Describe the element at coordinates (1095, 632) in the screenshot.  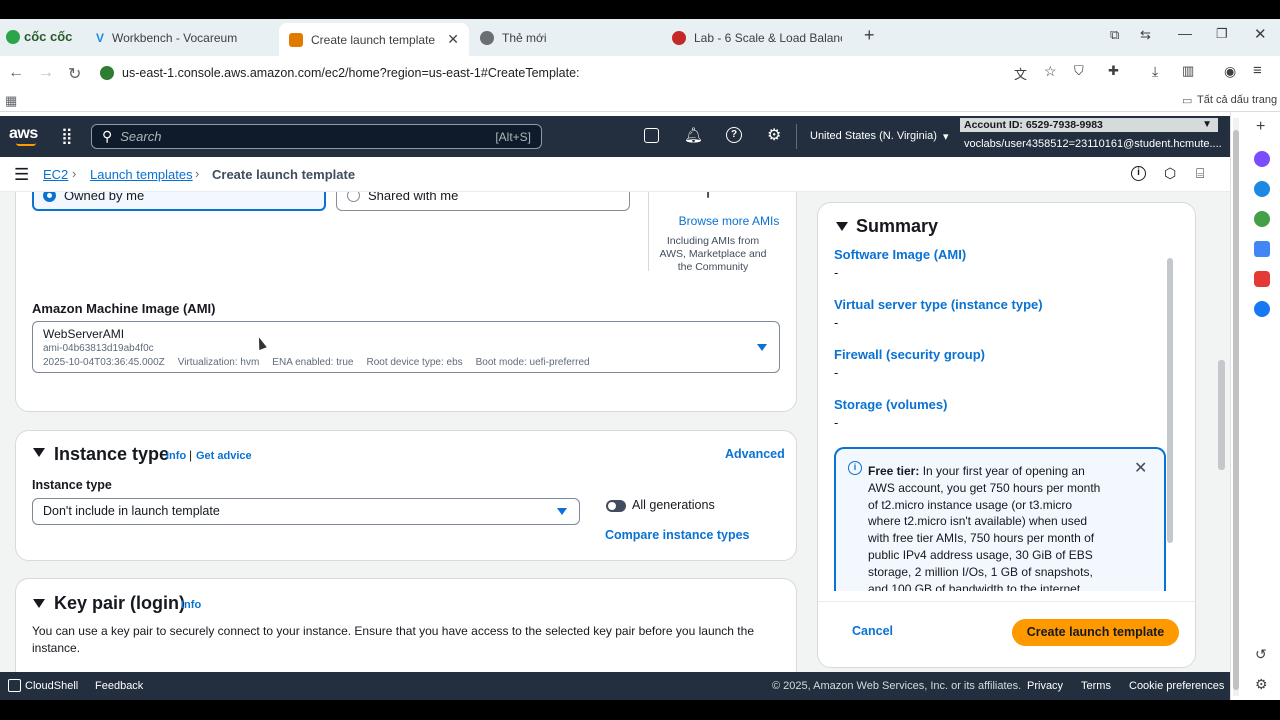
I see `create-launch-template-button: Create launch template` at that location.